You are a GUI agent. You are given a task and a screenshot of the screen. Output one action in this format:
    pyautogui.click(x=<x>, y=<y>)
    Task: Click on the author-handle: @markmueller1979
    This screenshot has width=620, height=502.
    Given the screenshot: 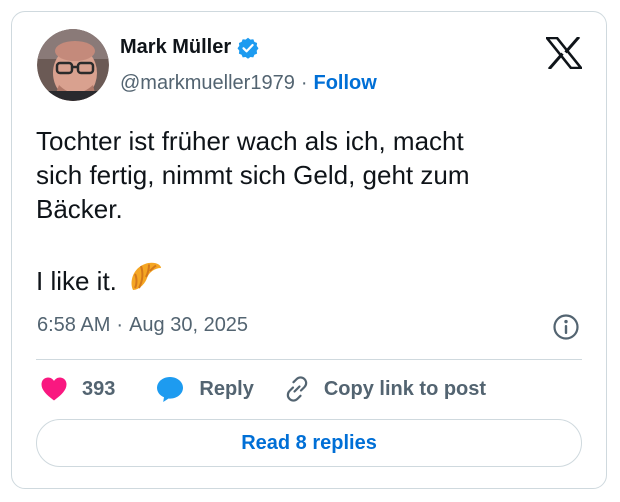 What is the action you would take?
    pyautogui.click(x=207, y=83)
    